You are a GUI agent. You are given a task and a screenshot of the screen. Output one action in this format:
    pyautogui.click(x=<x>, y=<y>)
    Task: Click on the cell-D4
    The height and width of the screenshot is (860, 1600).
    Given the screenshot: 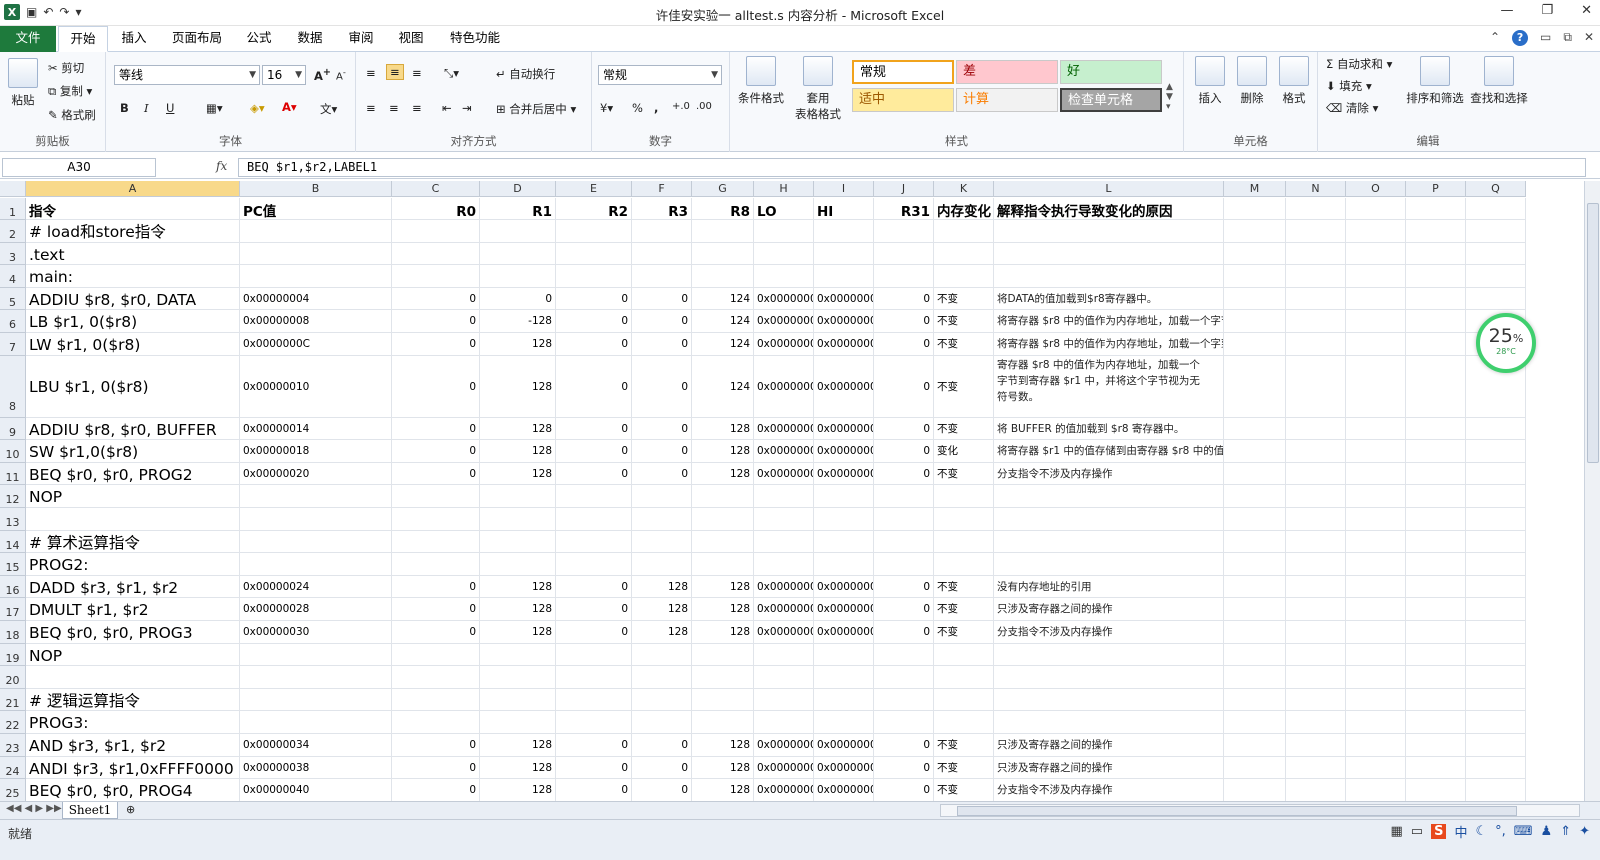 What is the action you would take?
    pyautogui.click(x=518, y=276)
    